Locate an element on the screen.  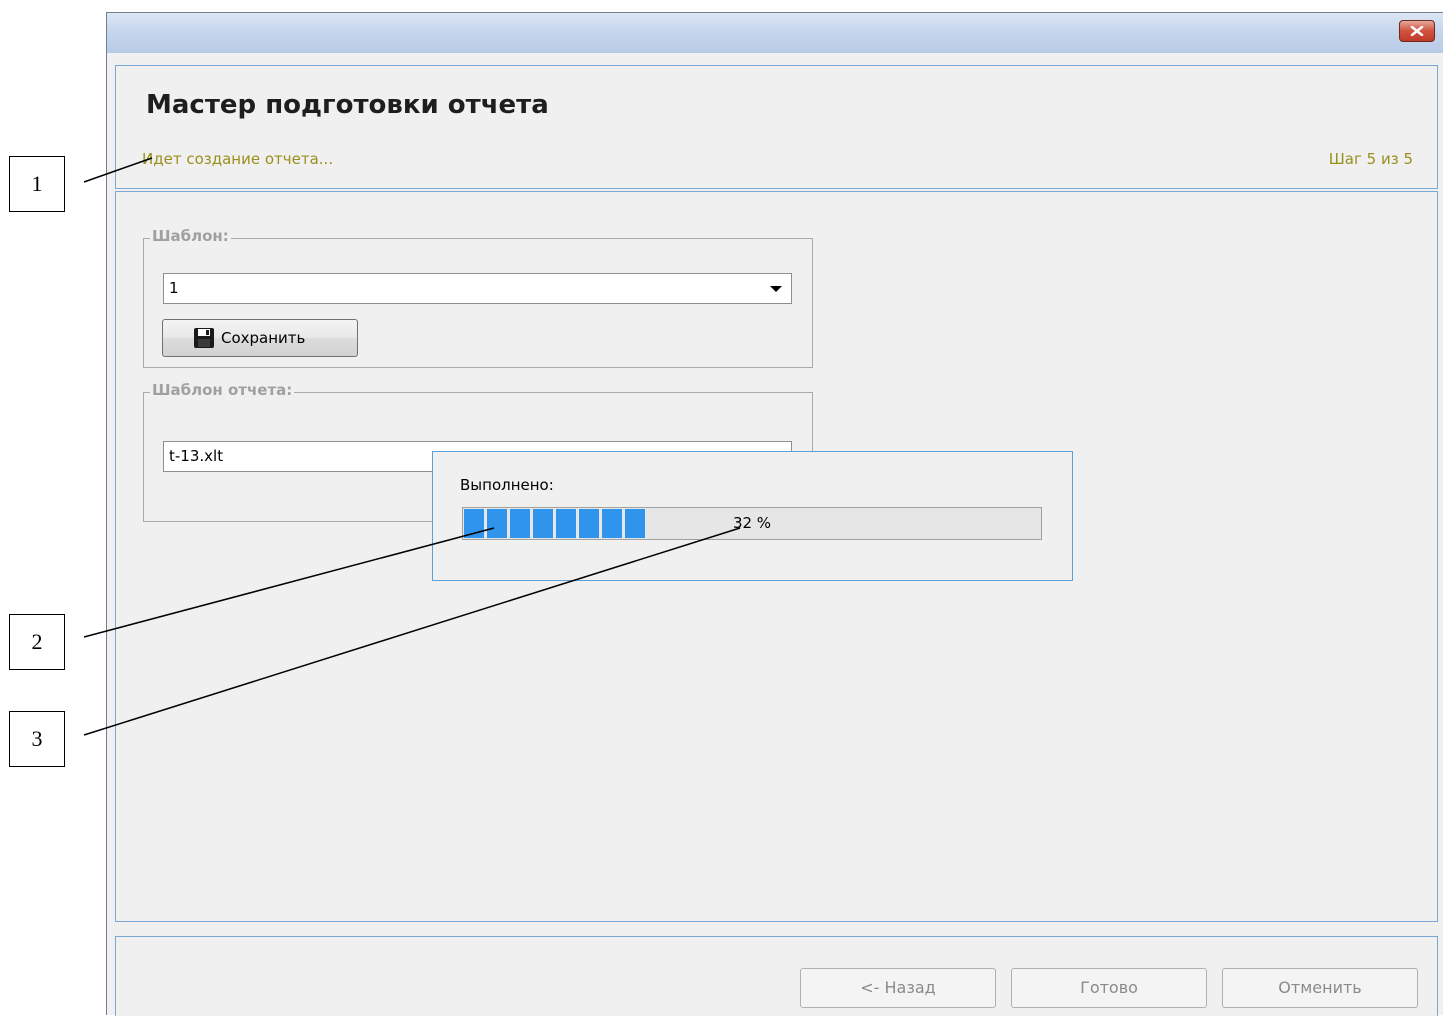
step-indicator: Шаг 5 из 5 is located at coordinates (1370, 159).